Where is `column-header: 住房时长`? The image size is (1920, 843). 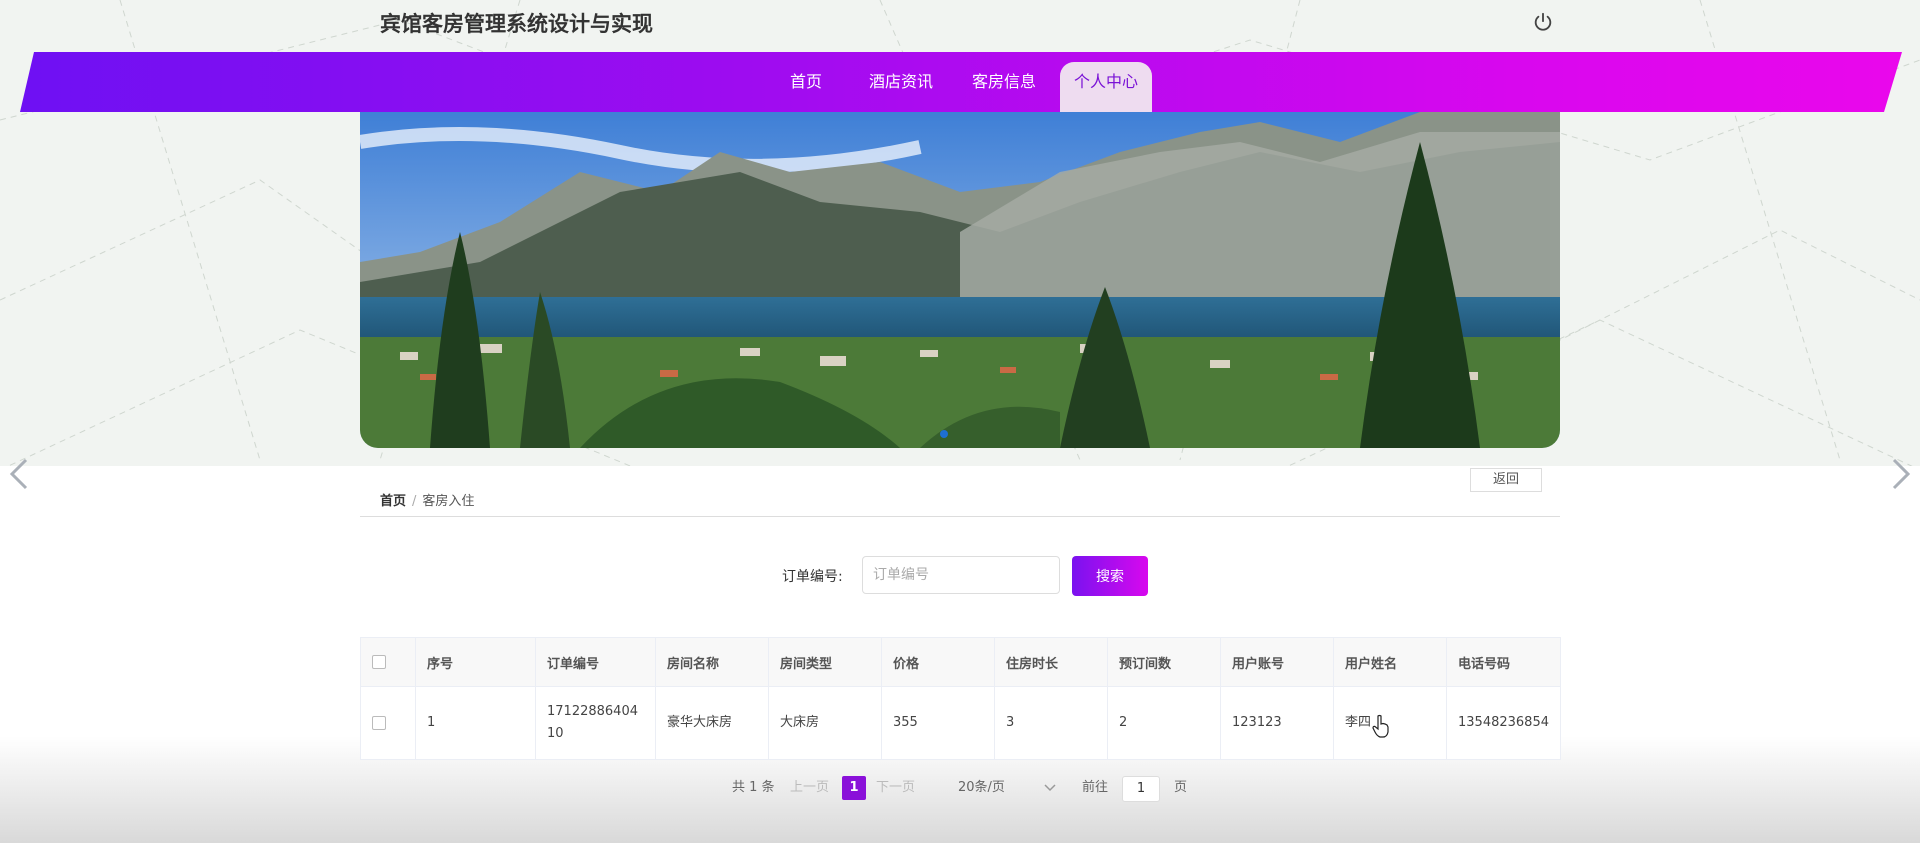 column-header: 住房时长 is located at coordinates (1051, 662).